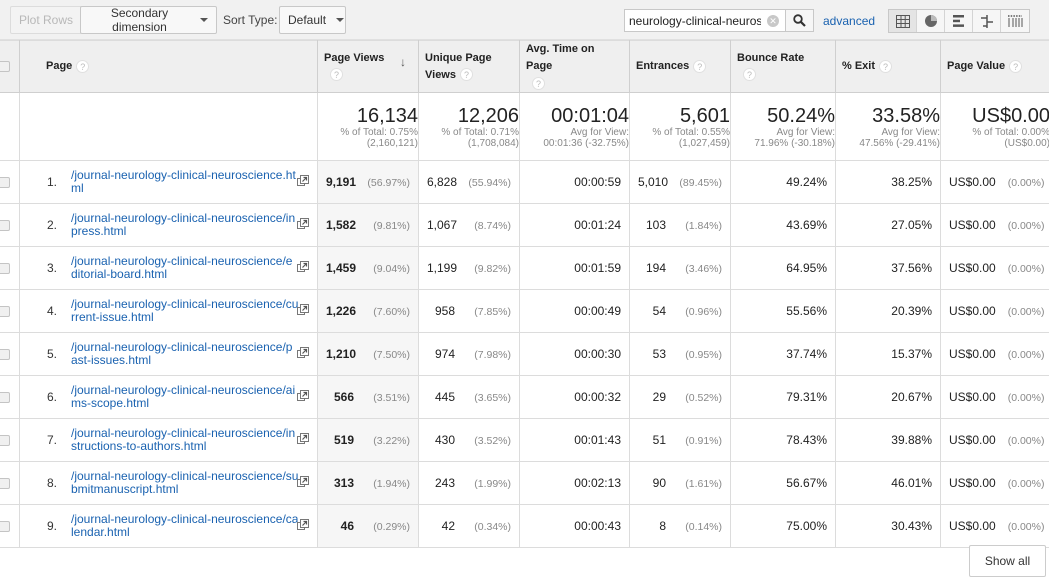  What do you see at coordinates (888, 526) in the screenshot?
I see `exit-cell: 30.43%` at bounding box center [888, 526].